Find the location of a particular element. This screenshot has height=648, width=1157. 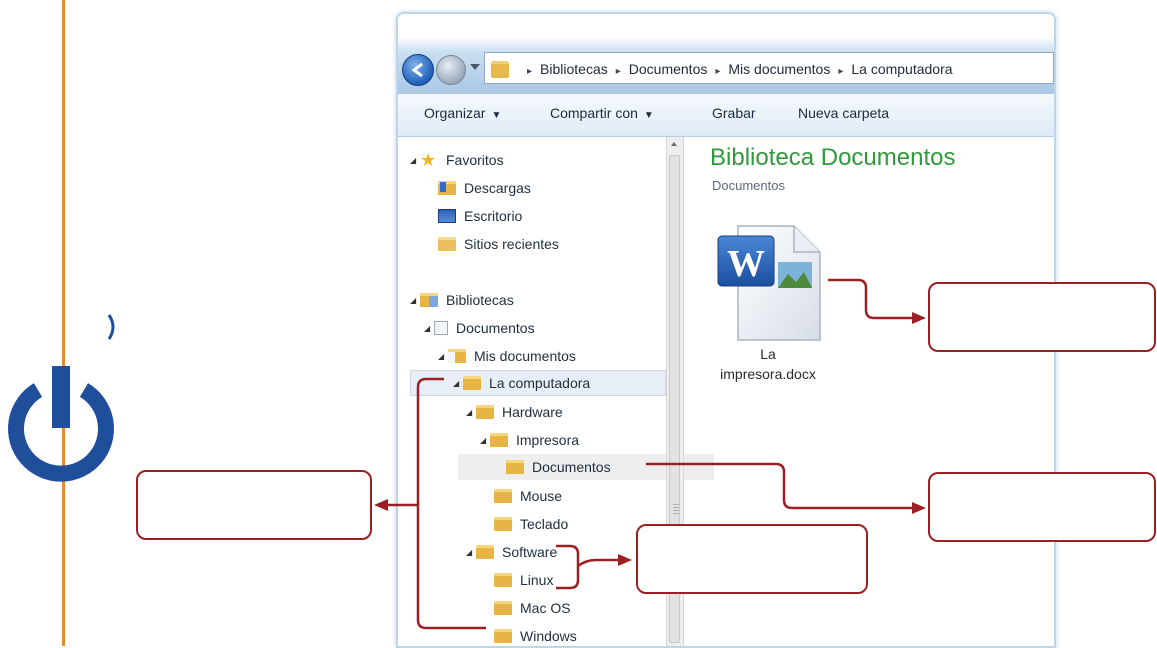

share-button: Compartir con ▼ is located at coordinates (602, 113).